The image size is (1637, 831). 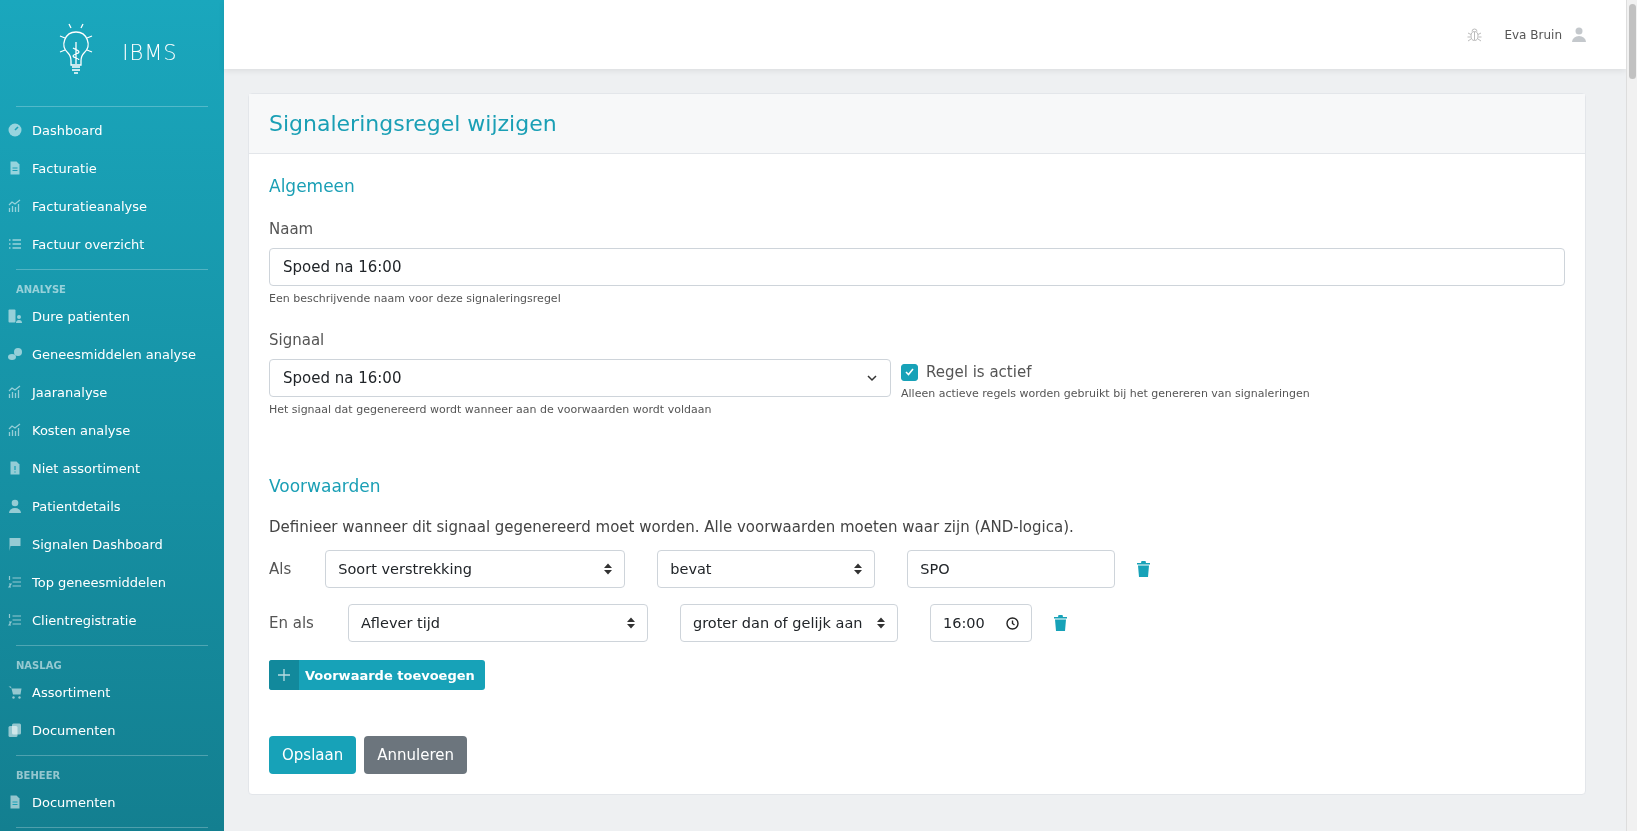 What do you see at coordinates (108, 130) in the screenshot?
I see `sidebar-item: Dashboard` at bounding box center [108, 130].